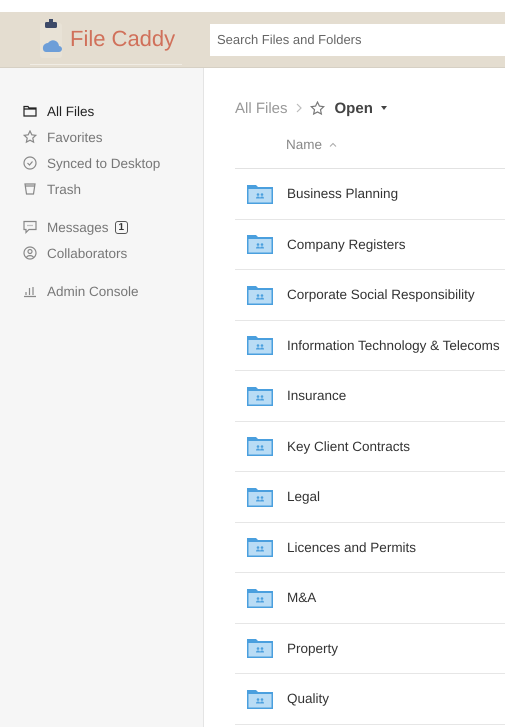  What do you see at coordinates (113, 253) in the screenshot?
I see `sidebar-item: Collaborators` at bounding box center [113, 253].